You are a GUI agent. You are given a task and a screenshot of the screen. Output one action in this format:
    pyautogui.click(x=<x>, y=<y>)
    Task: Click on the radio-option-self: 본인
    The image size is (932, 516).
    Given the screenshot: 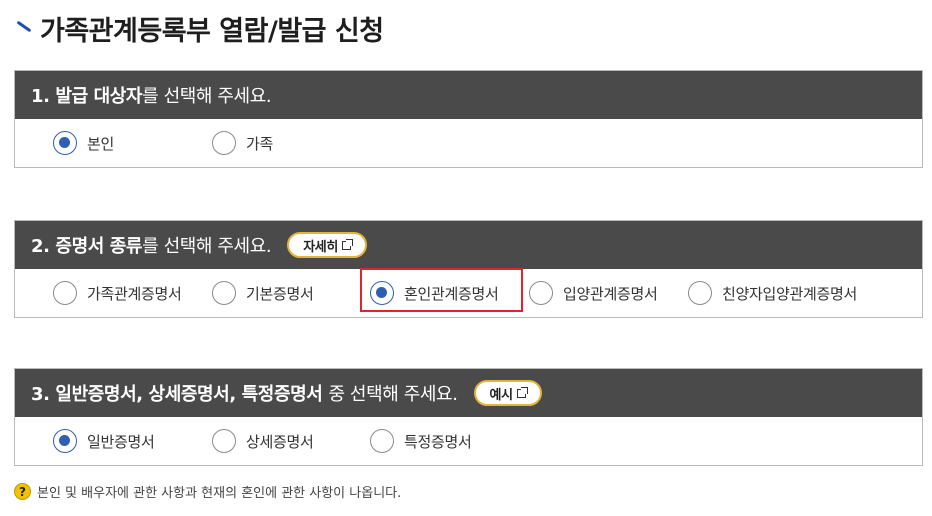 What is the action you would take?
    pyautogui.click(x=83, y=143)
    